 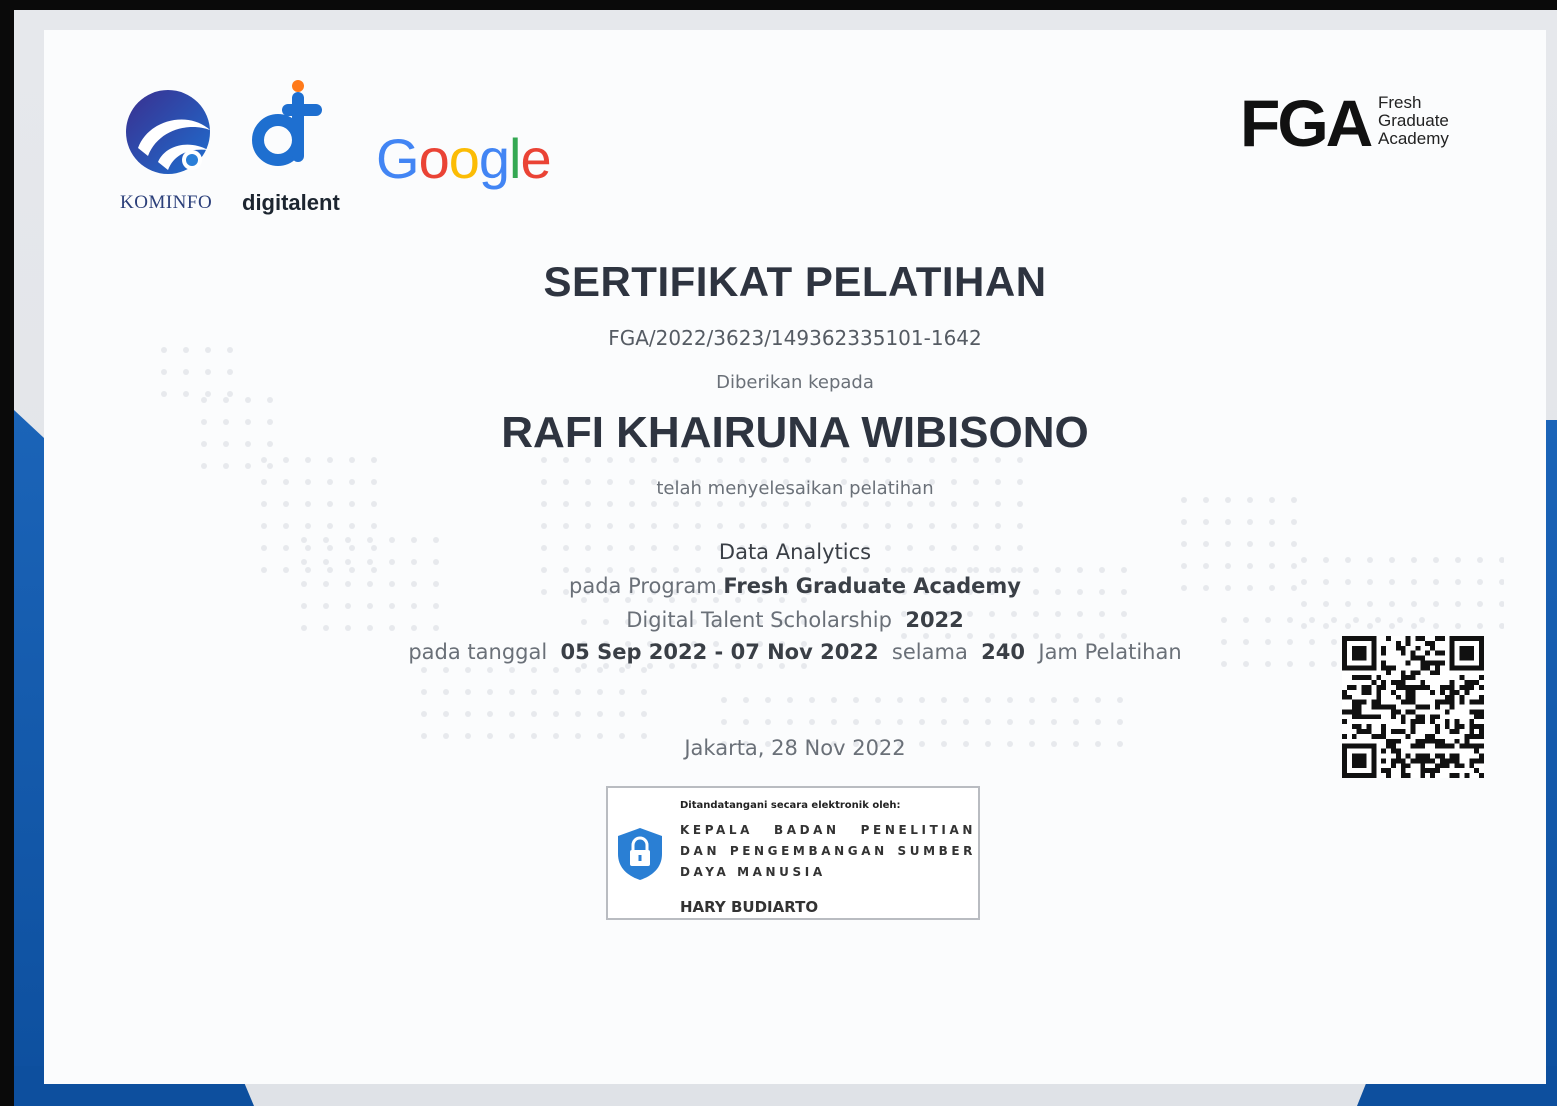 I want to click on fga-sub-line: Graduate, so click(x=1413, y=120).